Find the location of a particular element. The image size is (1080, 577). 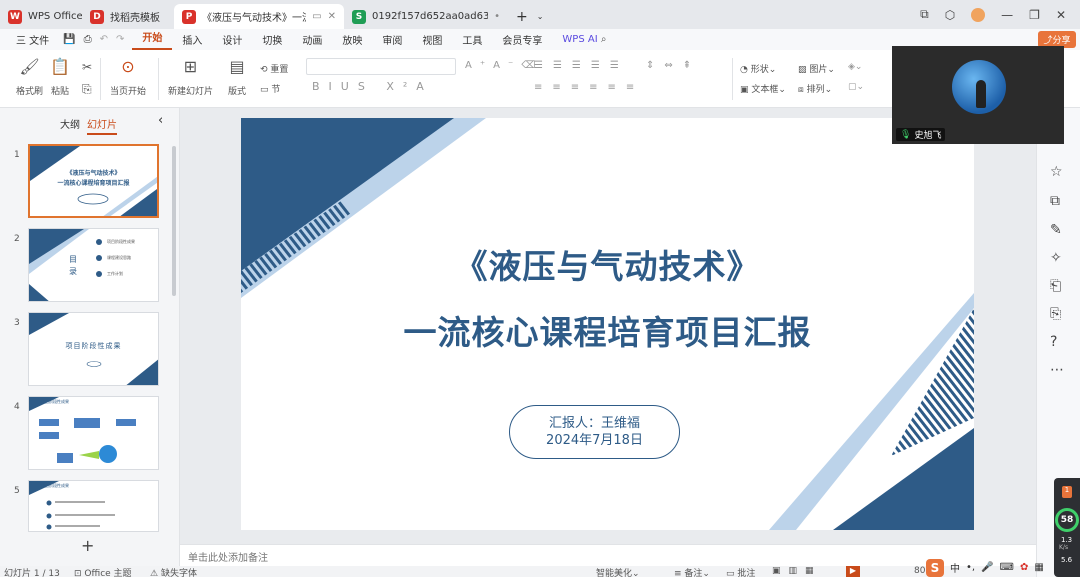

tile-icon: ⧉ is located at coordinates (924, 14).